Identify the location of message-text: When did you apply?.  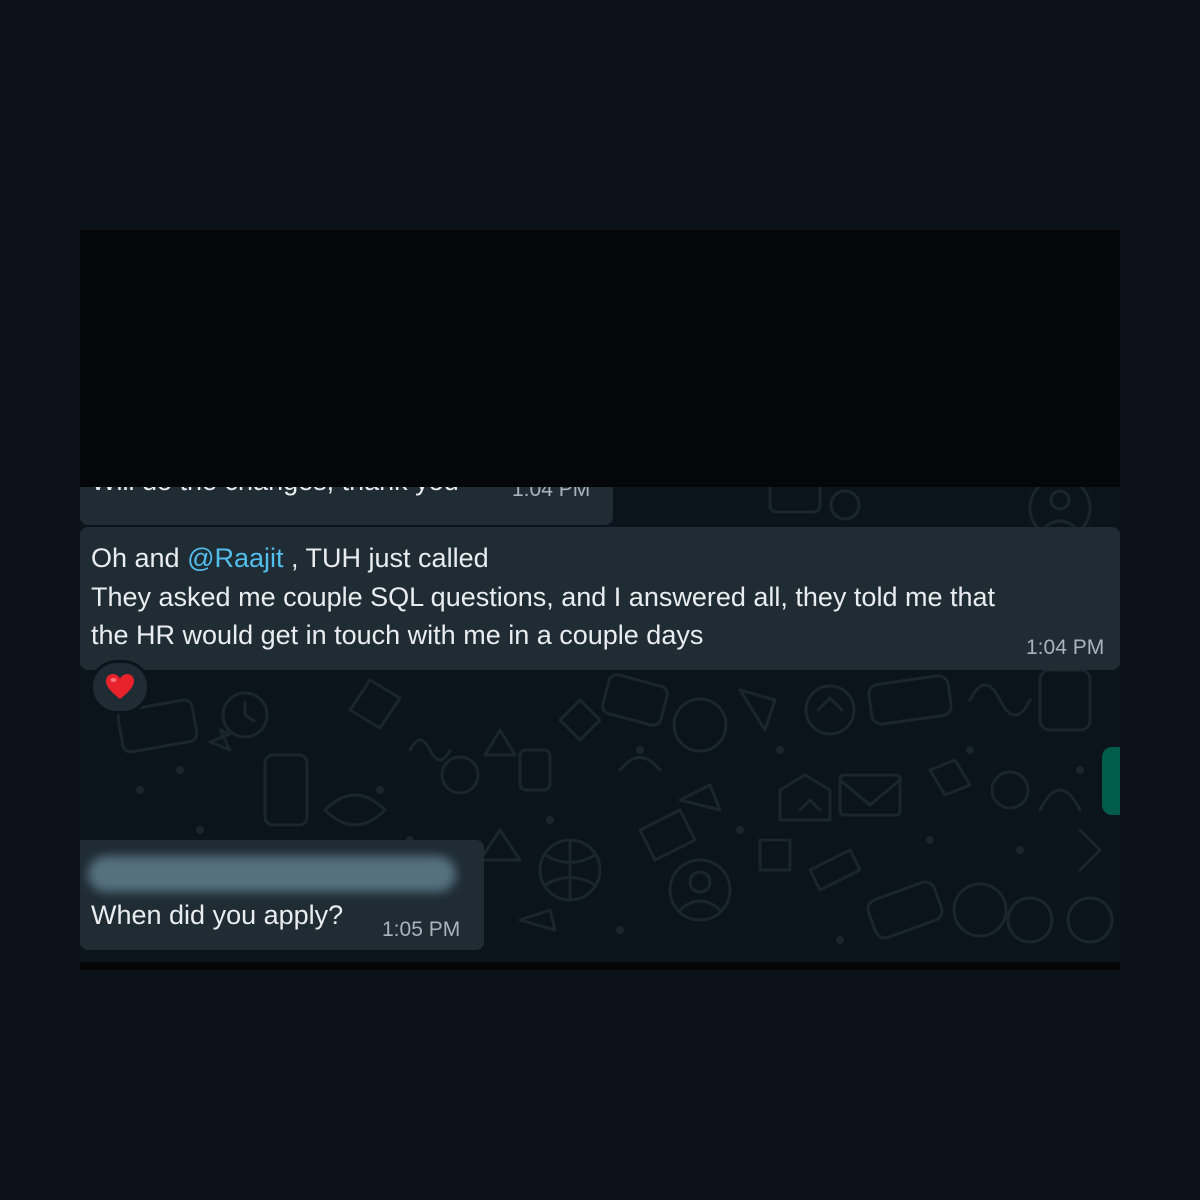
(217, 915).